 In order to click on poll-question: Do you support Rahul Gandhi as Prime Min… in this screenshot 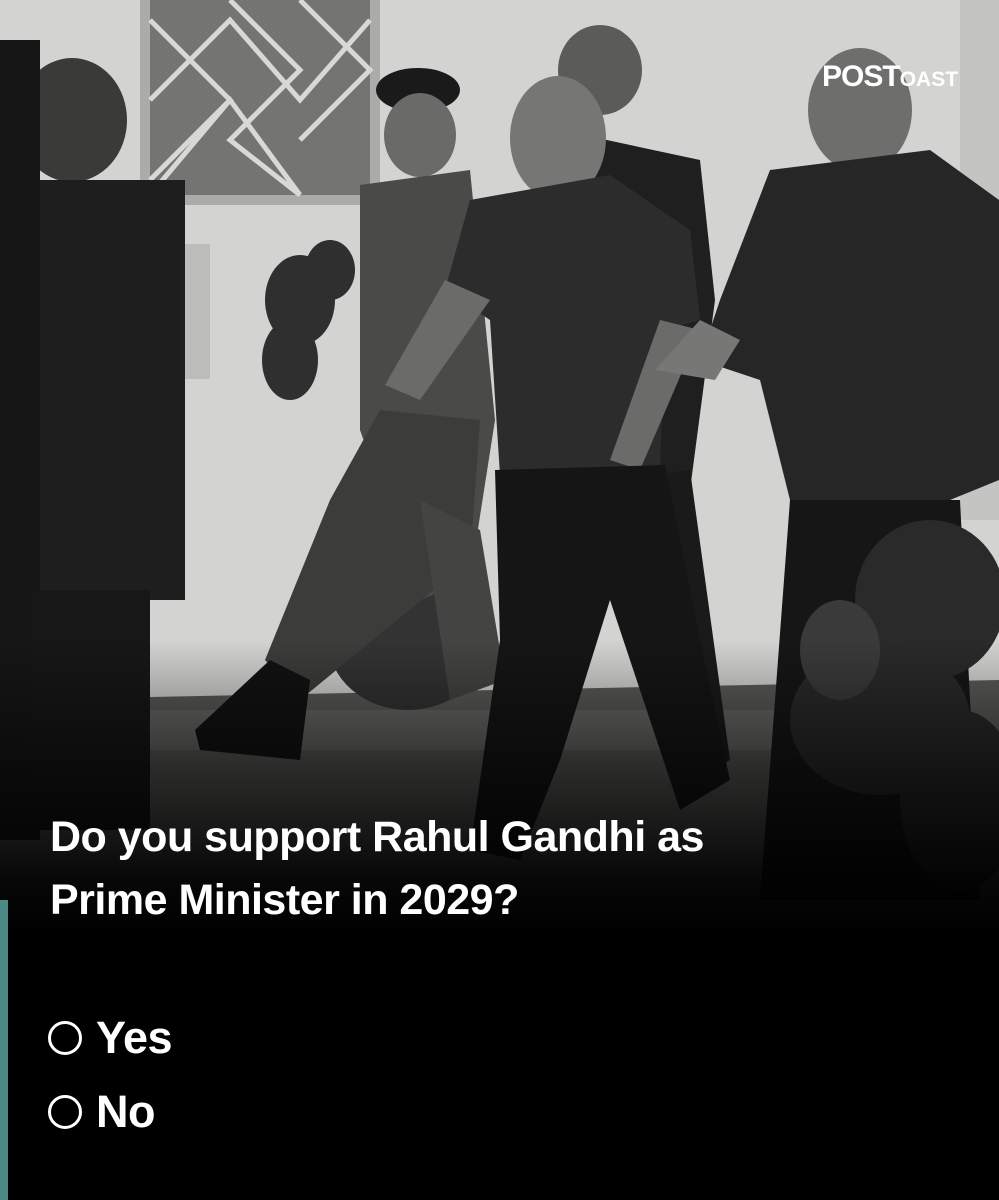, I will do `click(500, 869)`.